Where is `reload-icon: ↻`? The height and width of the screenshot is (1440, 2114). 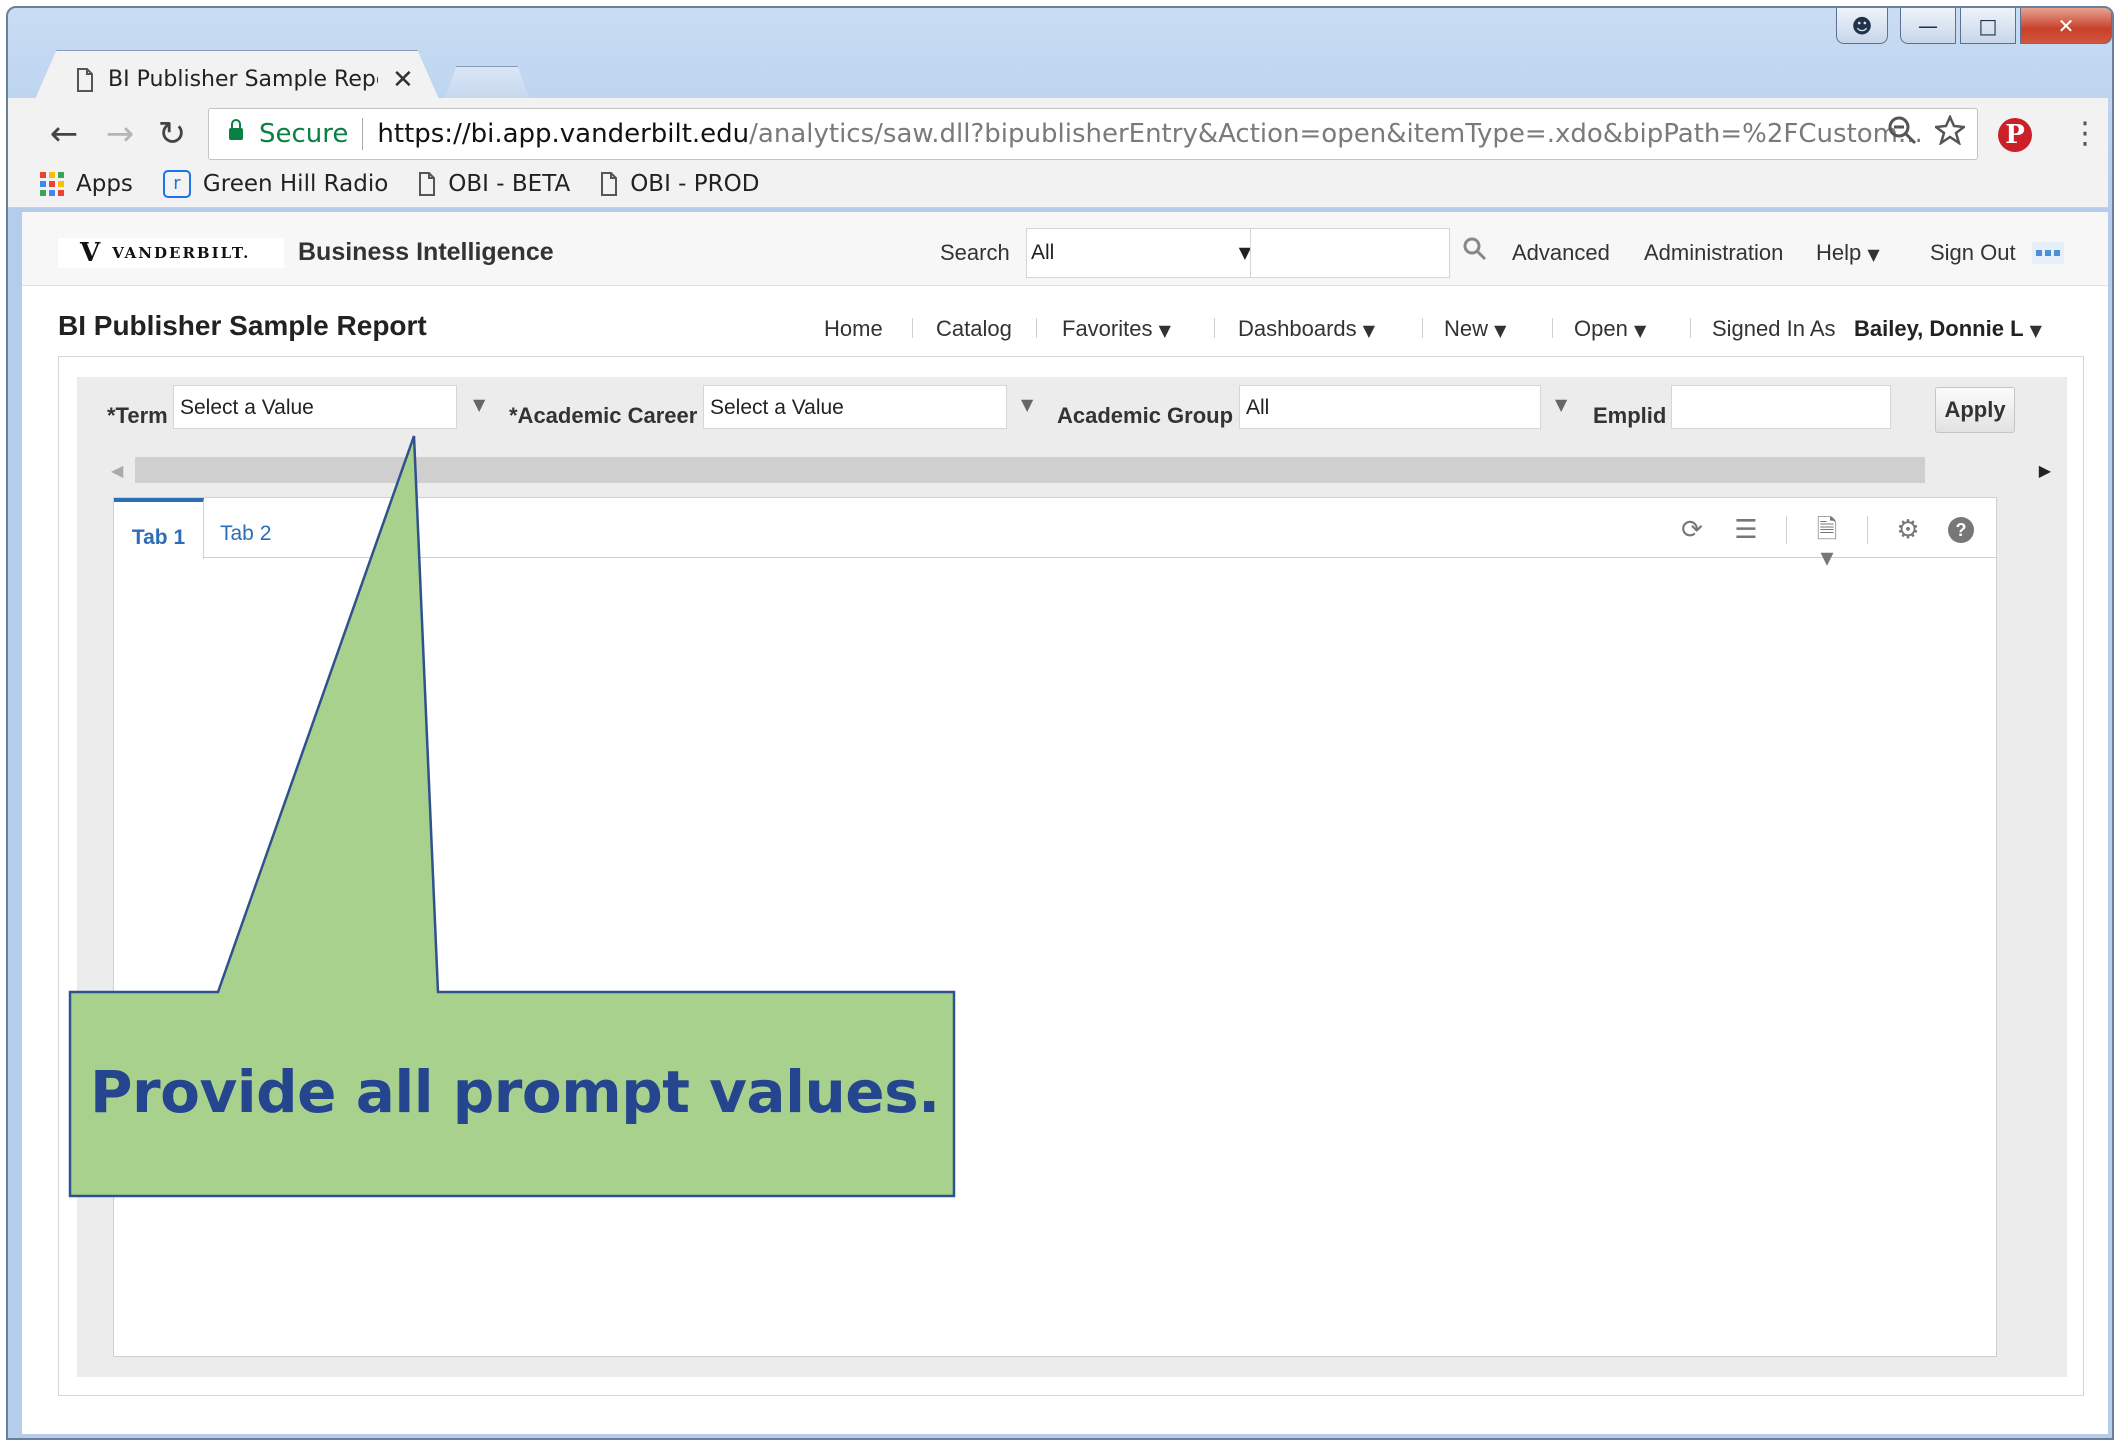 reload-icon: ↻ is located at coordinates (172, 134).